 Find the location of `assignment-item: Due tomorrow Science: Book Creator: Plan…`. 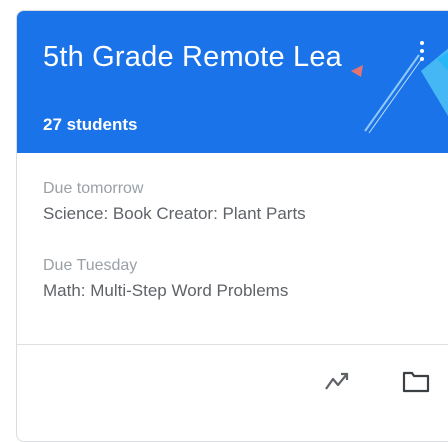

assignment-item: Due tomorrow Science: Book Creator: Plan… is located at coordinates (243, 202).